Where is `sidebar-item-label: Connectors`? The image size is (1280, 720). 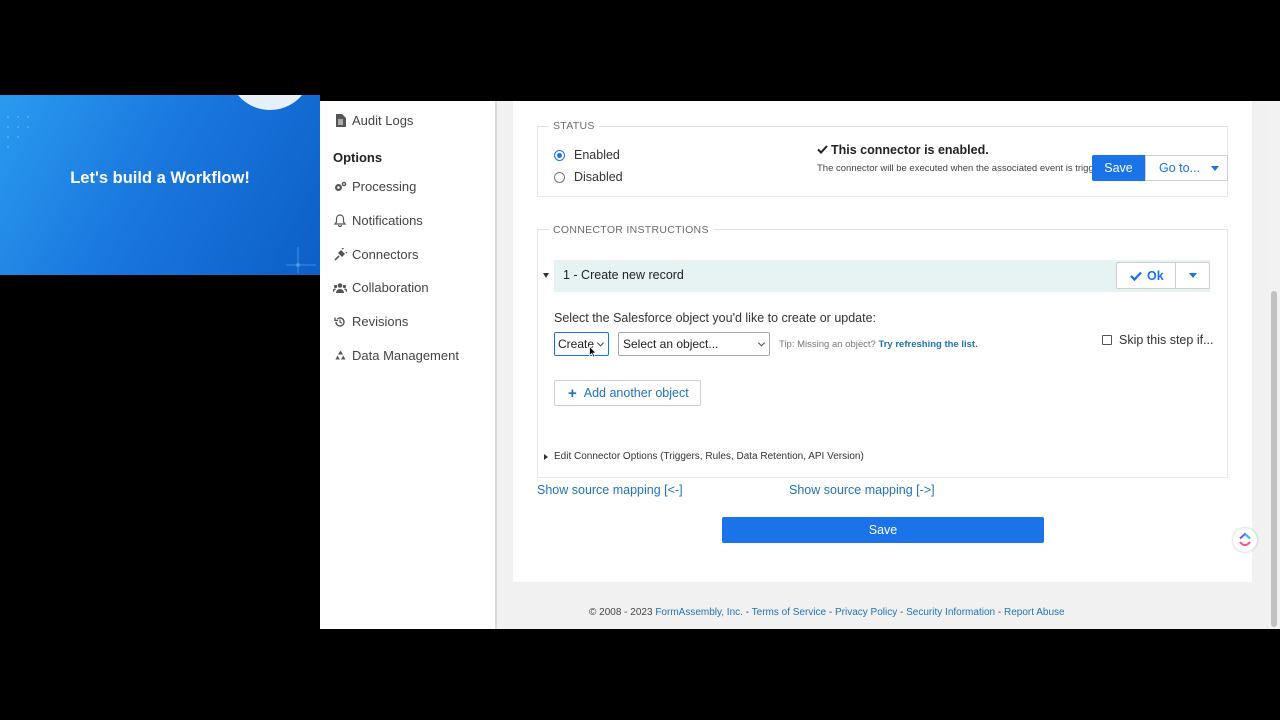
sidebar-item-label: Connectors is located at coordinates (385, 254).